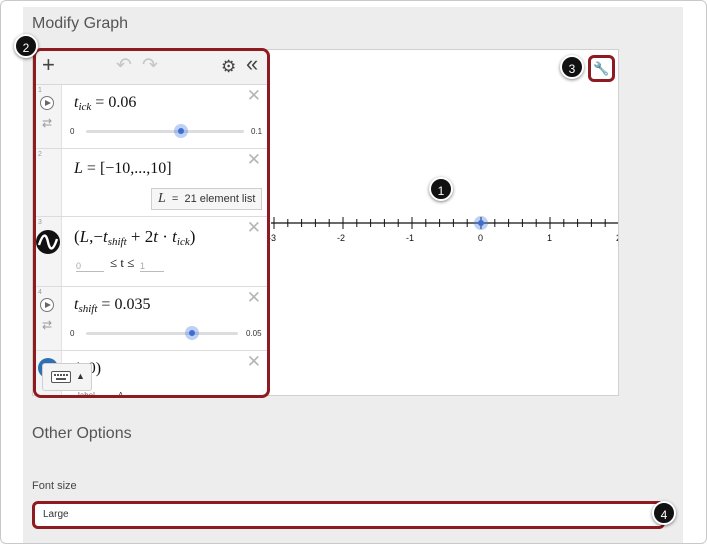 Image resolution: width=707 pixels, height=544 pixels. What do you see at coordinates (481, 223) in the screenshot?
I see `point-marker` at bounding box center [481, 223].